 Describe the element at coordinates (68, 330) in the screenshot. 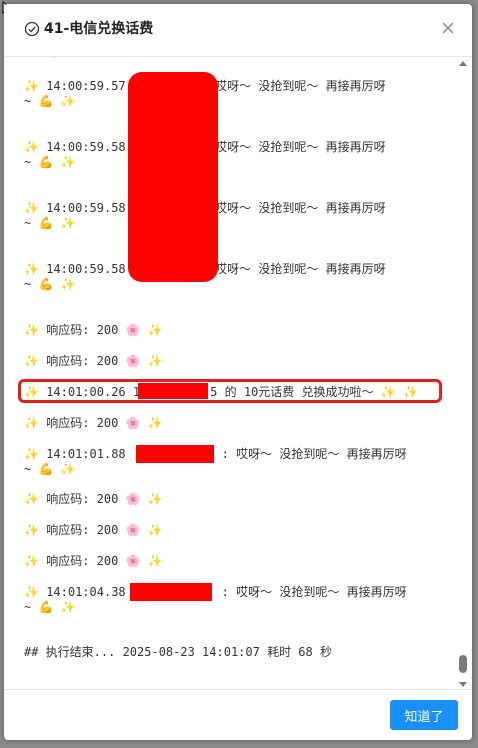

I see `response-label: 响应码:` at that location.